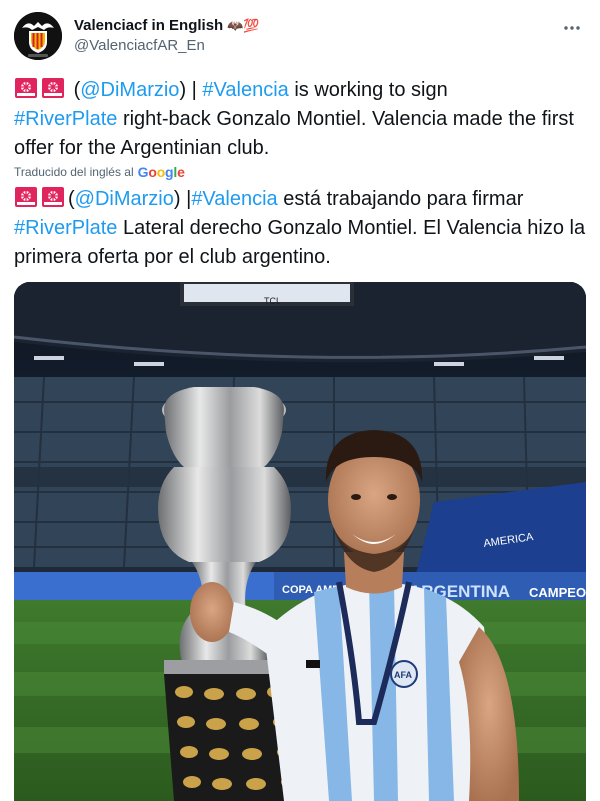  I want to click on translation-label-text: Traducido del inglés al, so click(74, 172).